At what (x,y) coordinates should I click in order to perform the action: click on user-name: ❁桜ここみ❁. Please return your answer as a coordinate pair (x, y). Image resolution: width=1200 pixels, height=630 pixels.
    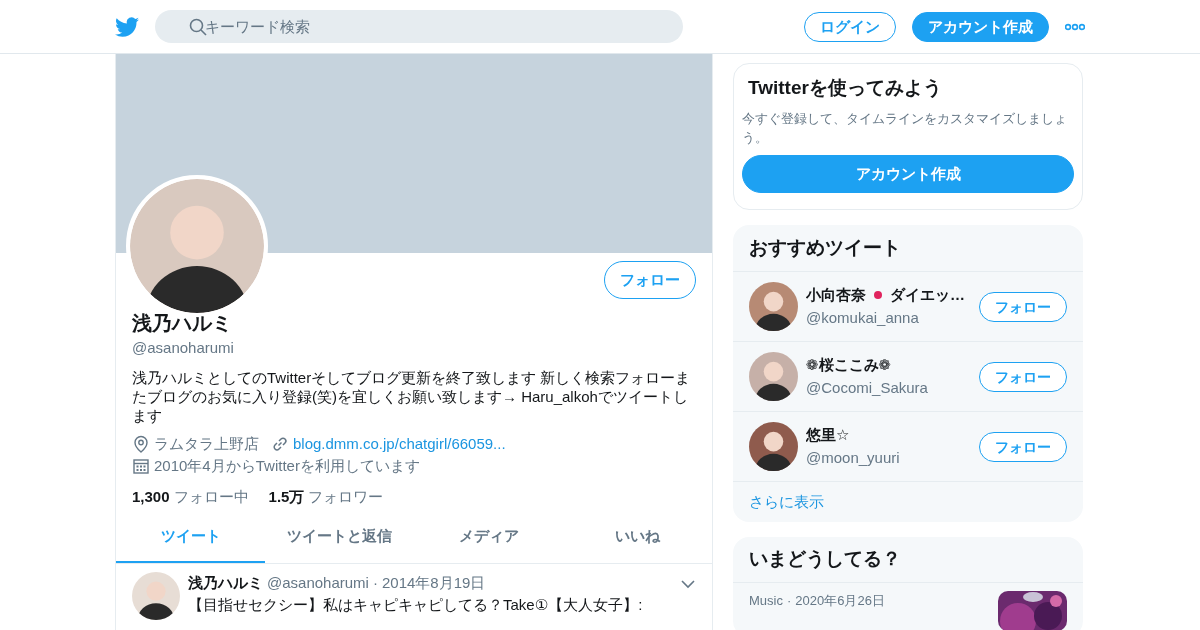
    Looking at the image, I should click on (849, 365).